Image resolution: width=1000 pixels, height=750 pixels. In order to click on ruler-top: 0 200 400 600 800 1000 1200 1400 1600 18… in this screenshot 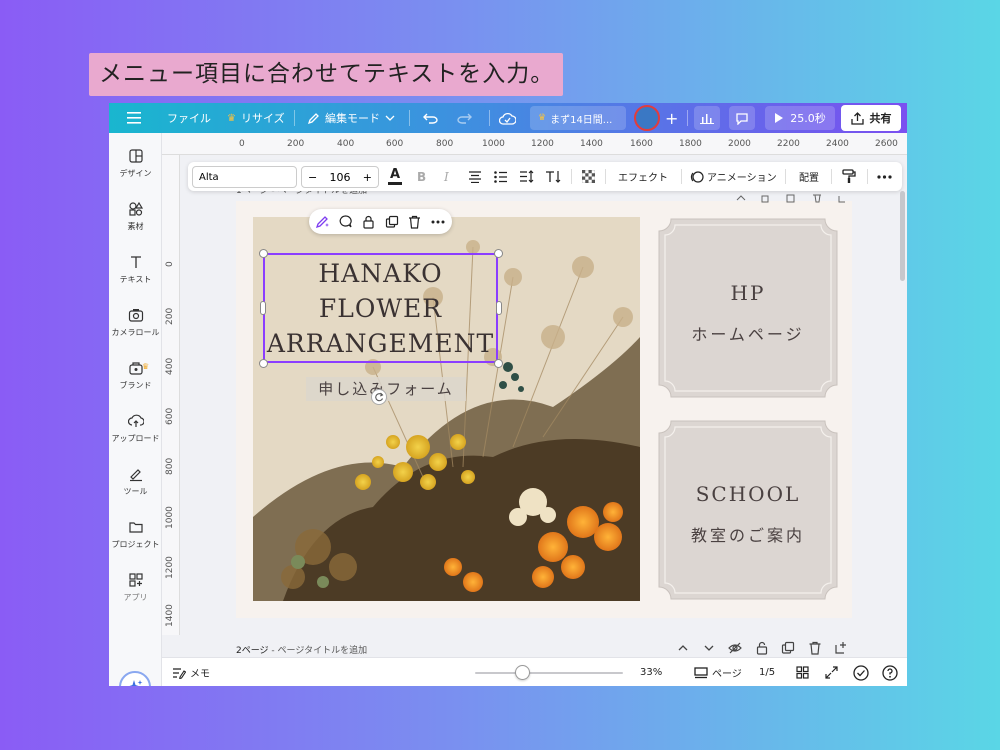, I will do `click(534, 144)`.